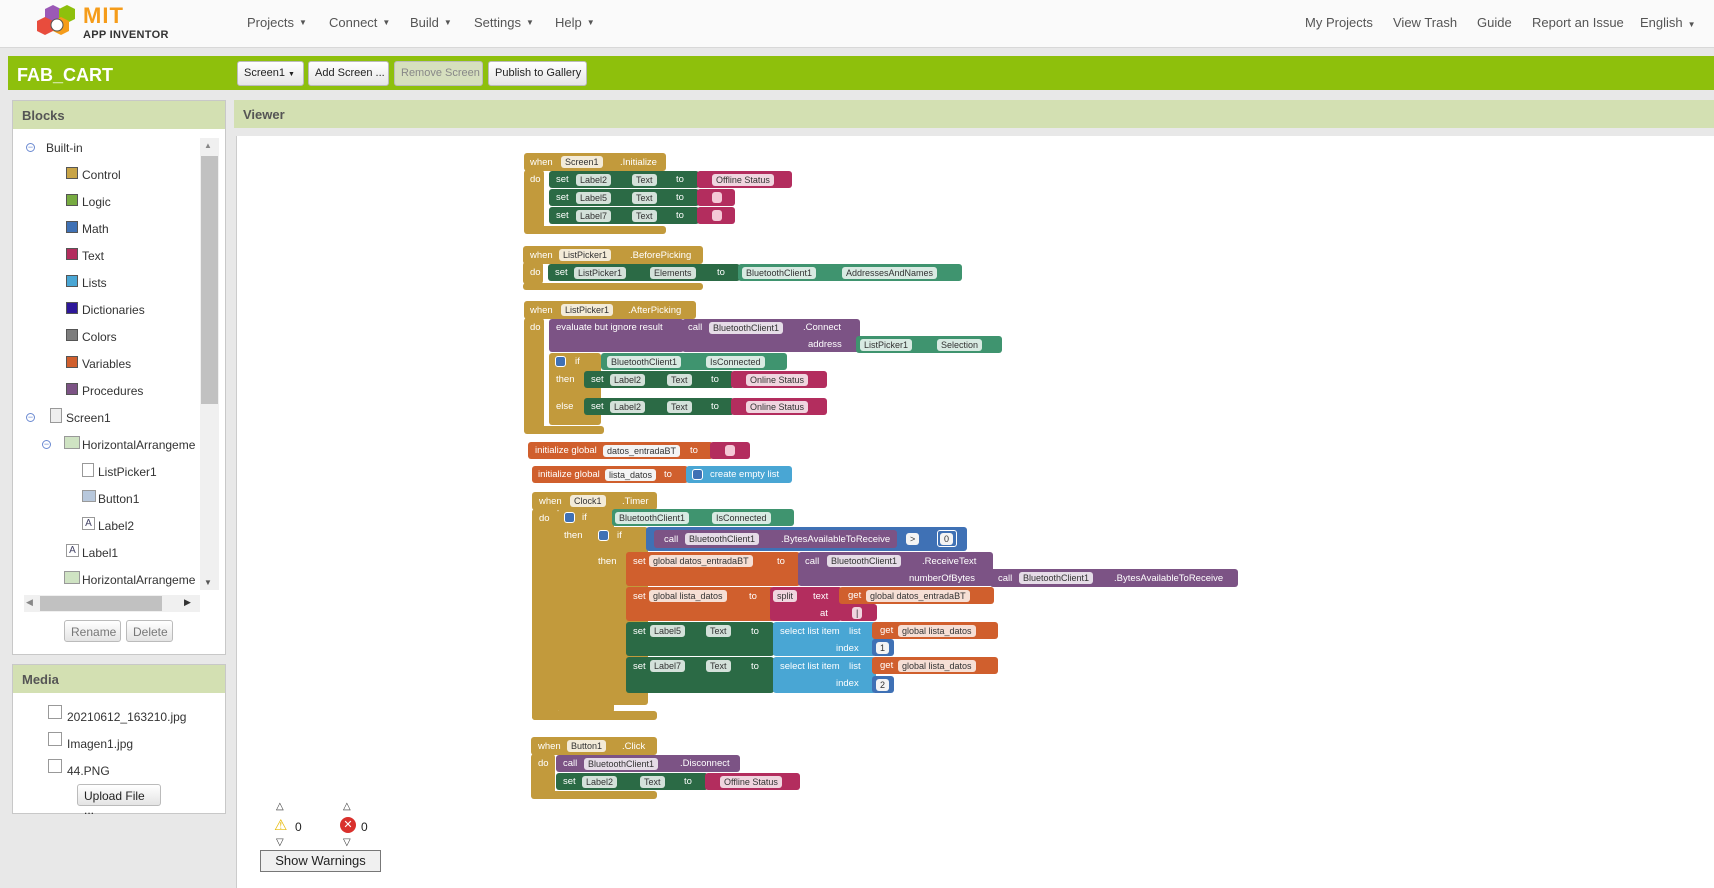 The width and height of the screenshot is (1714, 888). I want to click on property-dropdown: Selection, so click(960, 345).